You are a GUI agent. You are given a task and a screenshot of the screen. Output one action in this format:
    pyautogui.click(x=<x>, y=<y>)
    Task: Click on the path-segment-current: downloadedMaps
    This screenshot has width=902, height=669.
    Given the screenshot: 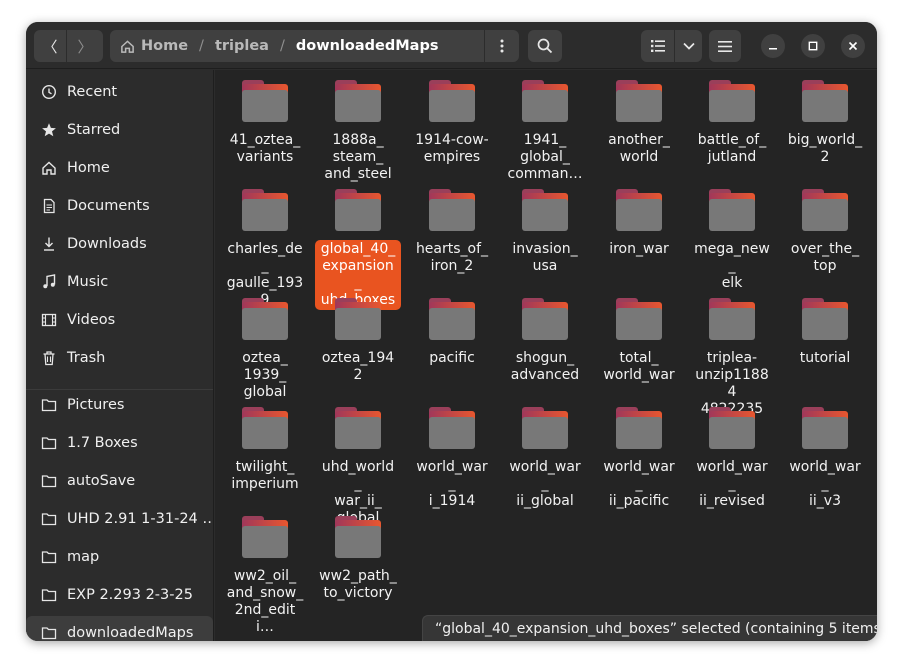 What is the action you would take?
    pyautogui.click(x=367, y=46)
    